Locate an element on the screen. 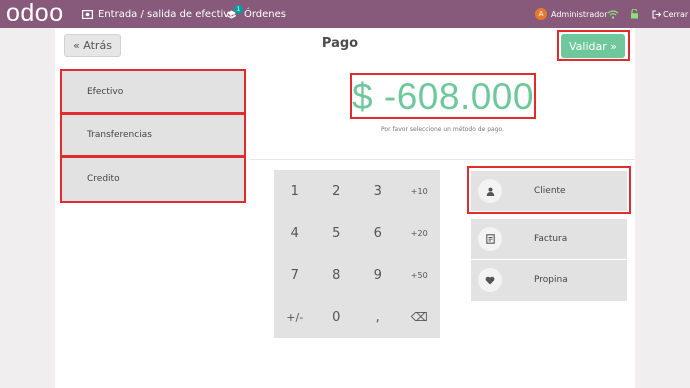  close-label: Cerrar is located at coordinates (676, 14).